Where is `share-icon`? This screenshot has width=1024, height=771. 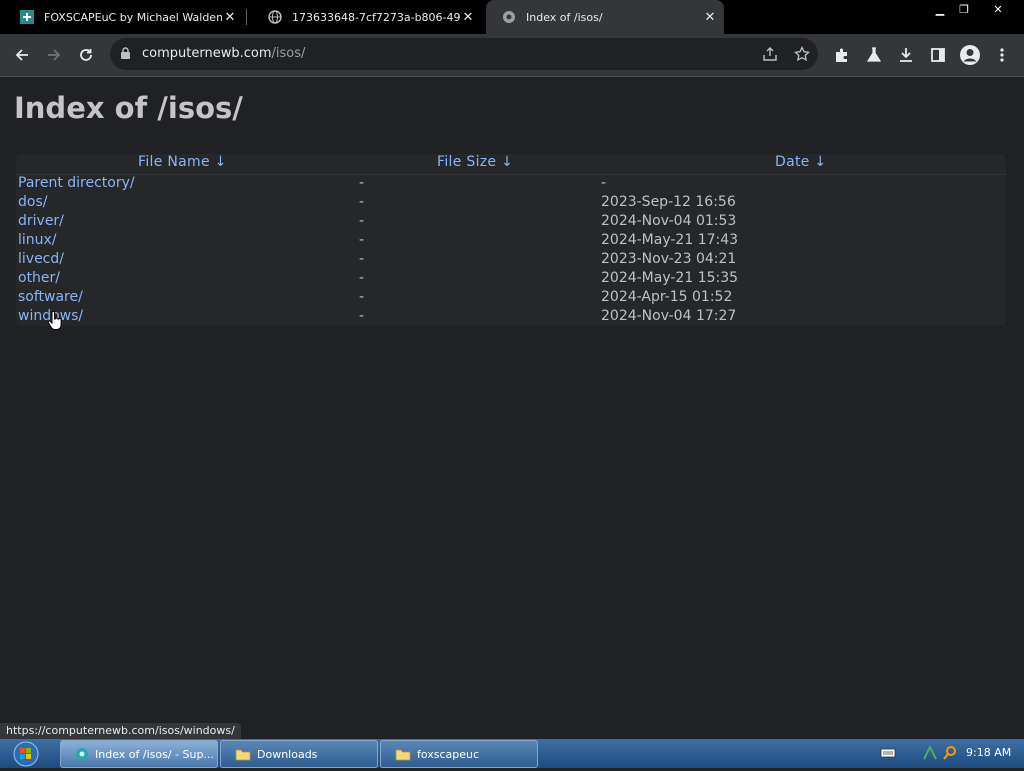
share-icon is located at coordinates (770, 54).